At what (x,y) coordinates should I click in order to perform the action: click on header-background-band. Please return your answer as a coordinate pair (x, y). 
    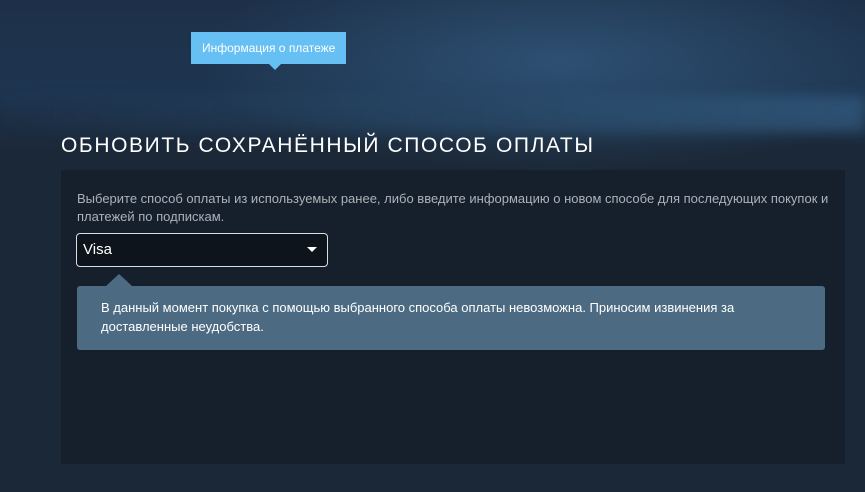
    Looking at the image, I should click on (432, 114).